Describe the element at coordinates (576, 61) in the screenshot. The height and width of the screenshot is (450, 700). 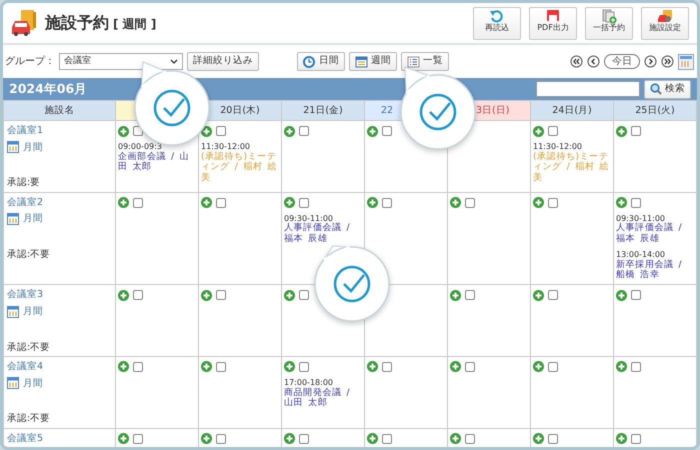
I see `first-page-icon` at that location.